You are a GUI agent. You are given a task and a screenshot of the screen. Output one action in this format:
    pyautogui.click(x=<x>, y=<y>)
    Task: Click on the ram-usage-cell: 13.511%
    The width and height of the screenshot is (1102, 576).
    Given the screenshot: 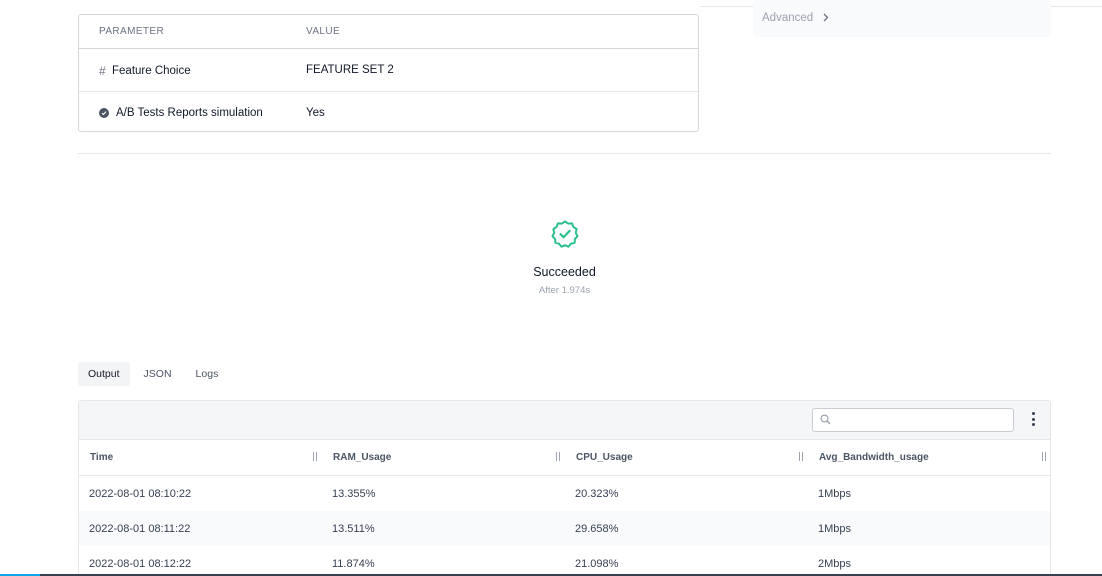 What is the action you would take?
    pyautogui.click(x=353, y=529)
    